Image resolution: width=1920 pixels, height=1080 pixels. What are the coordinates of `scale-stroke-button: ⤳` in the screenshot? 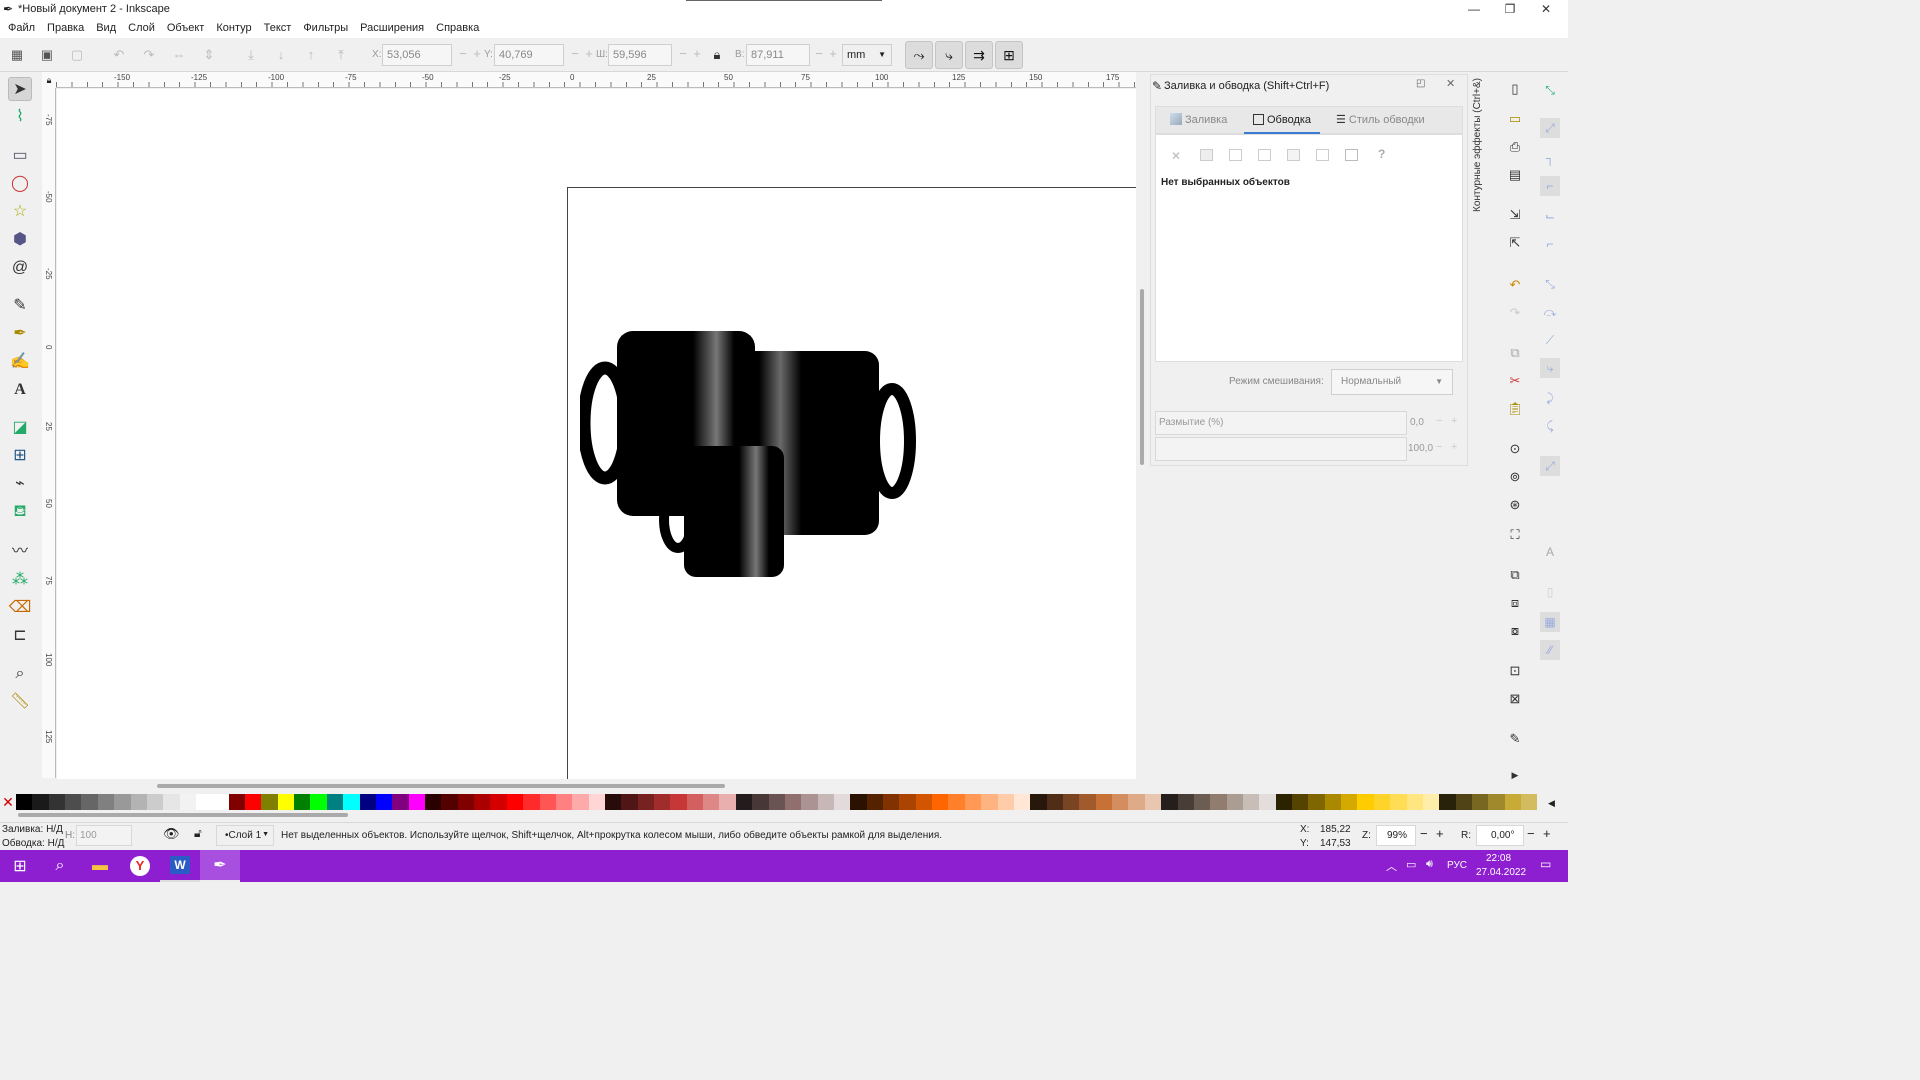 It's located at (919, 55).